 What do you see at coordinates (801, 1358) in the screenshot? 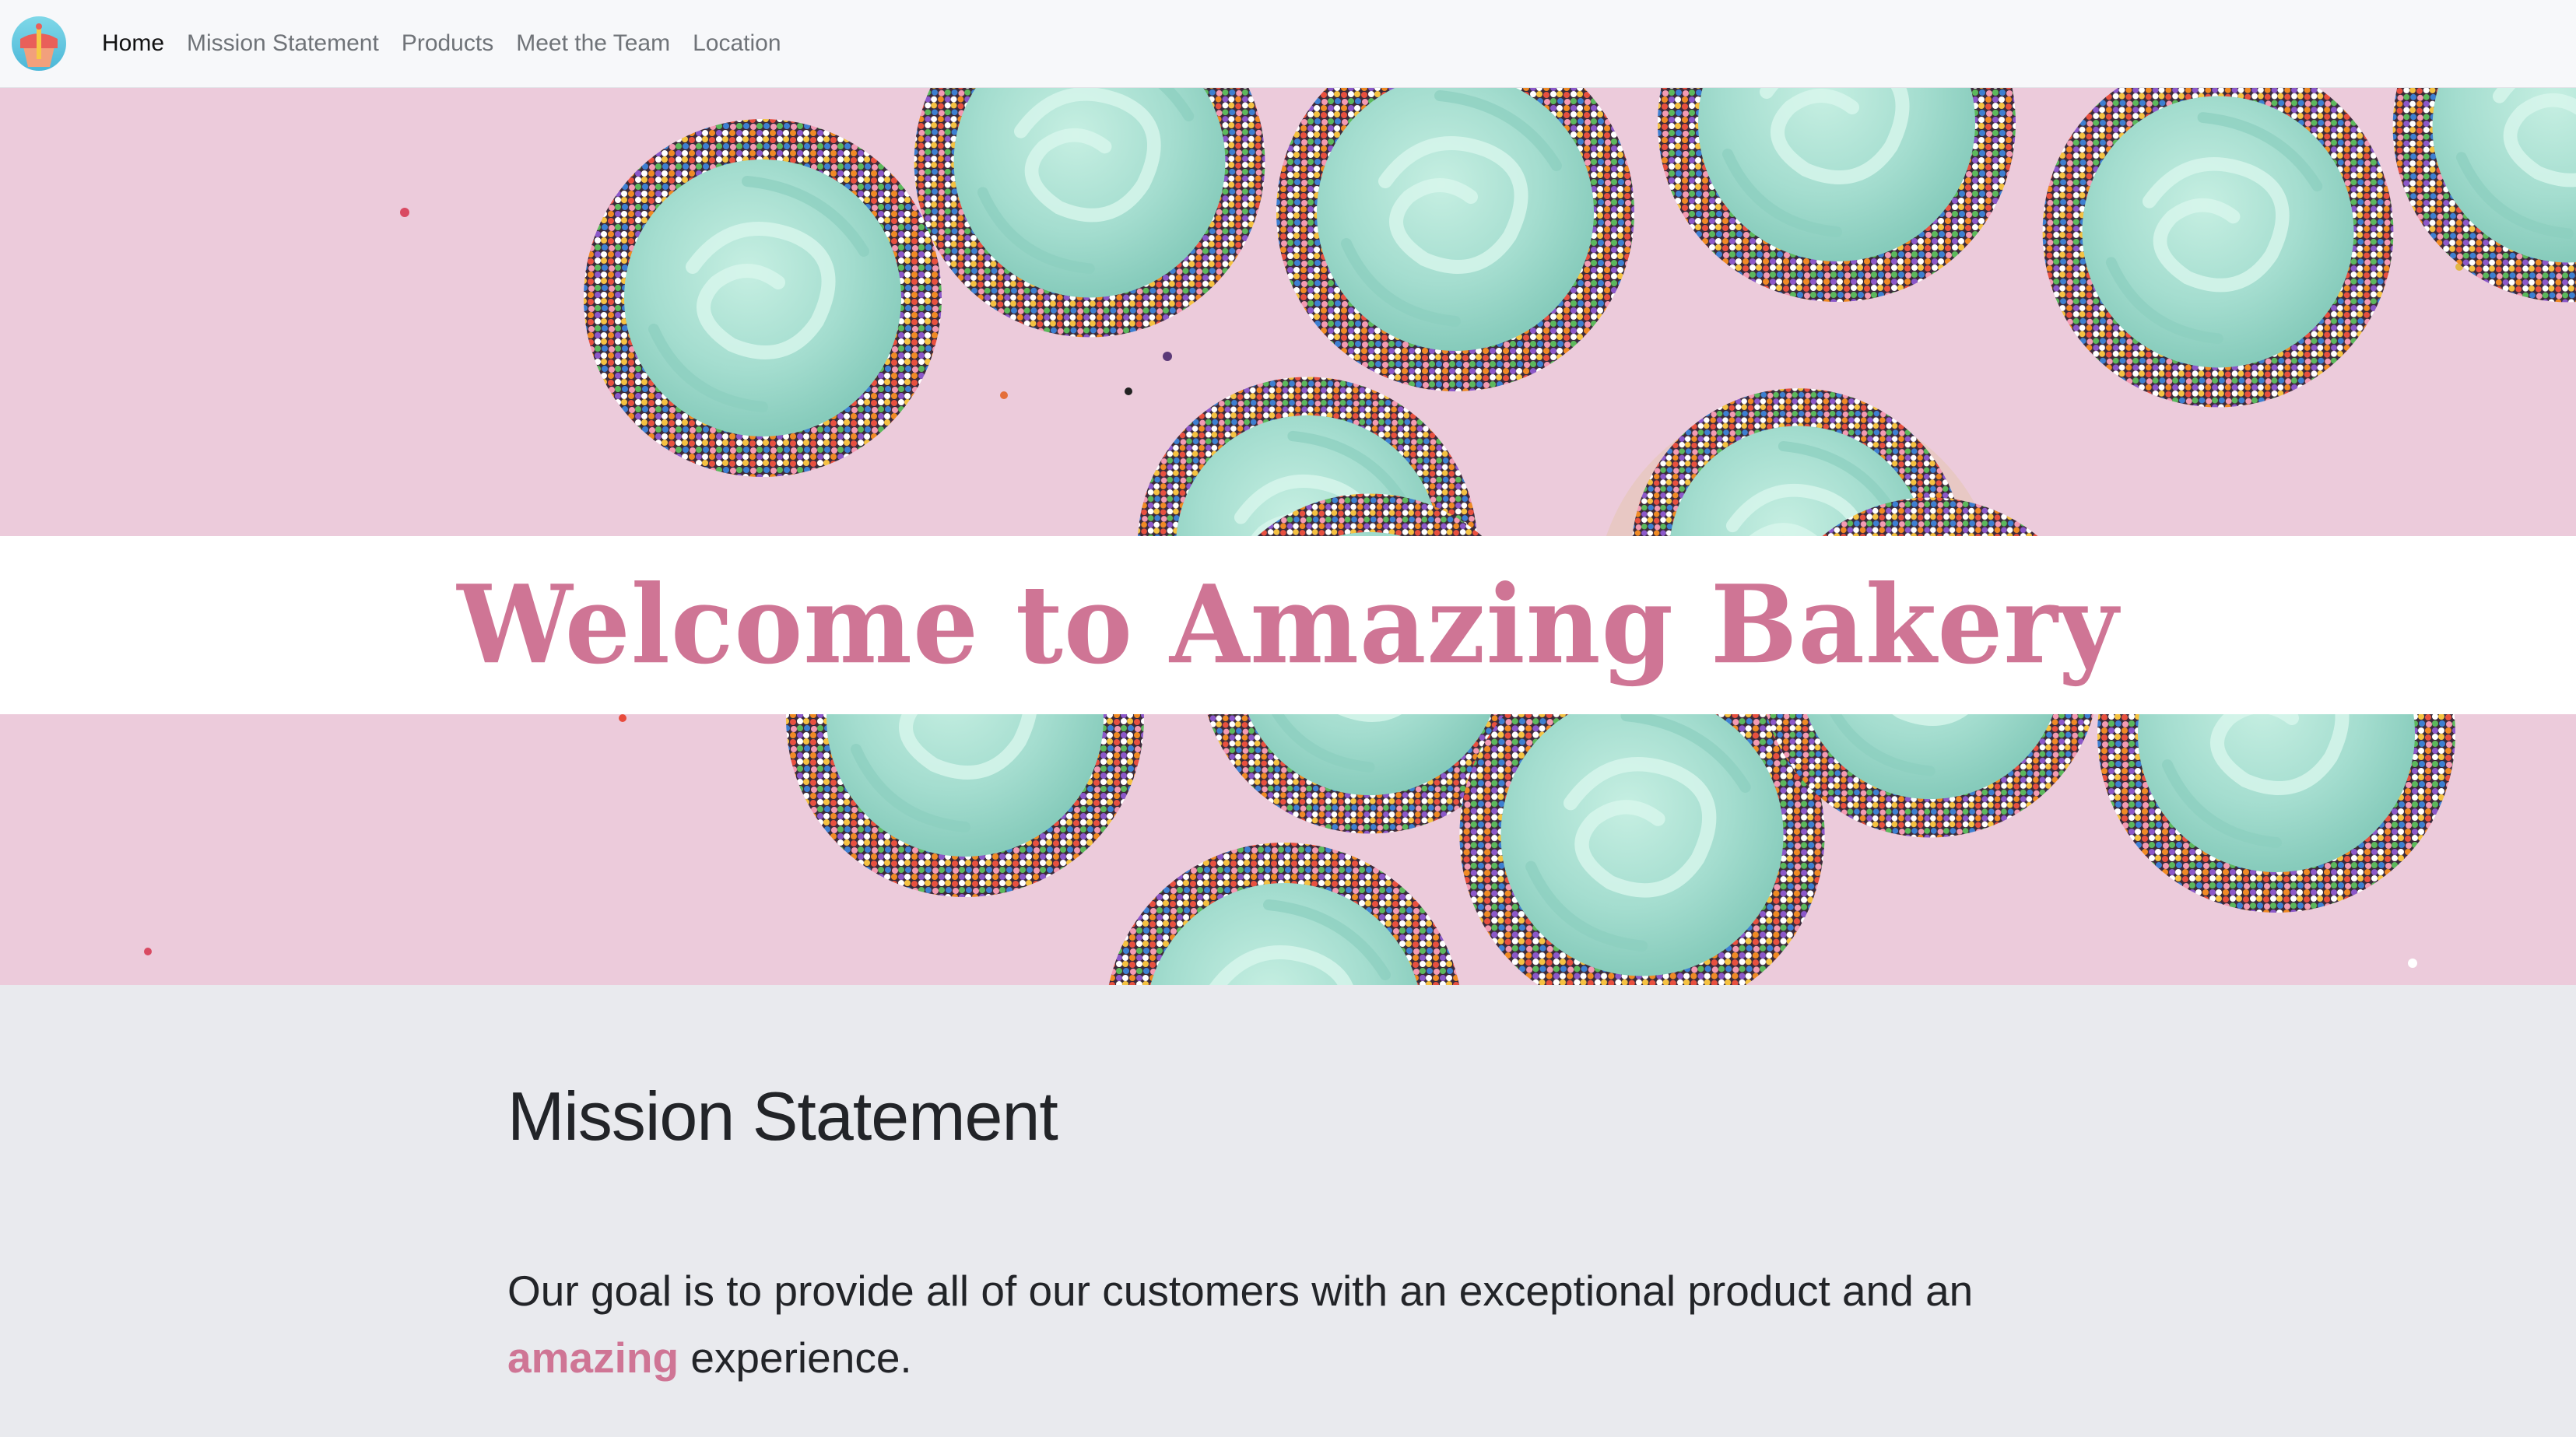
I see `mission-text-after: experience.` at bounding box center [801, 1358].